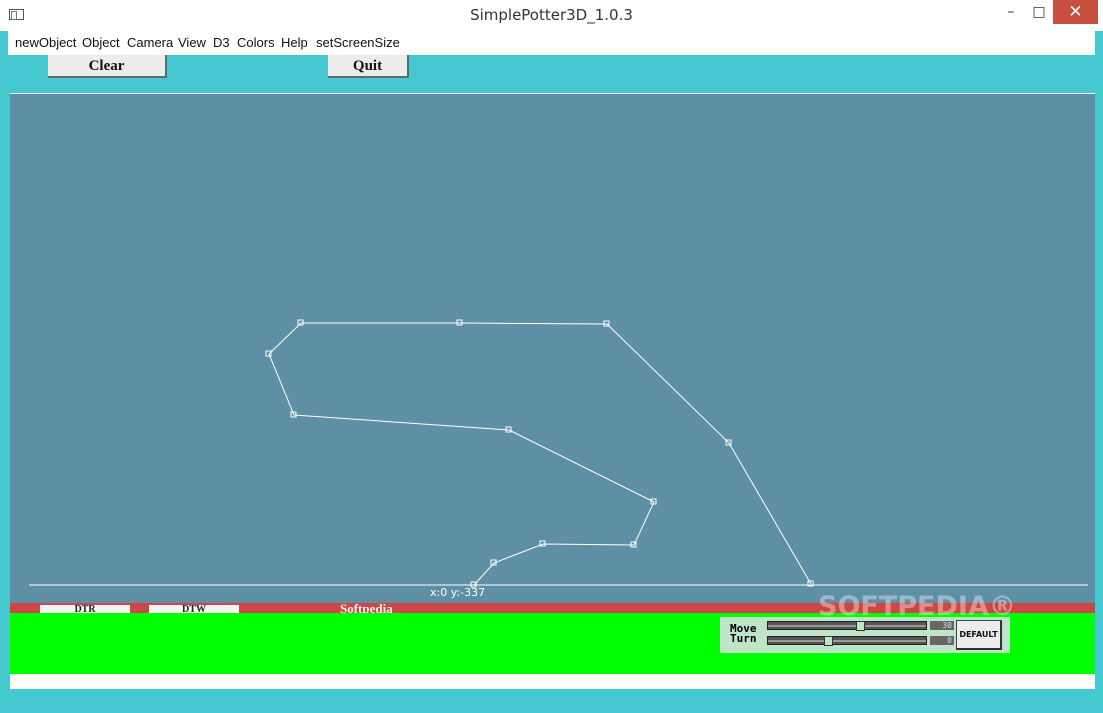 The height and width of the screenshot is (713, 1103). What do you see at coordinates (1011, 12) in the screenshot?
I see `minimize-button: –` at bounding box center [1011, 12].